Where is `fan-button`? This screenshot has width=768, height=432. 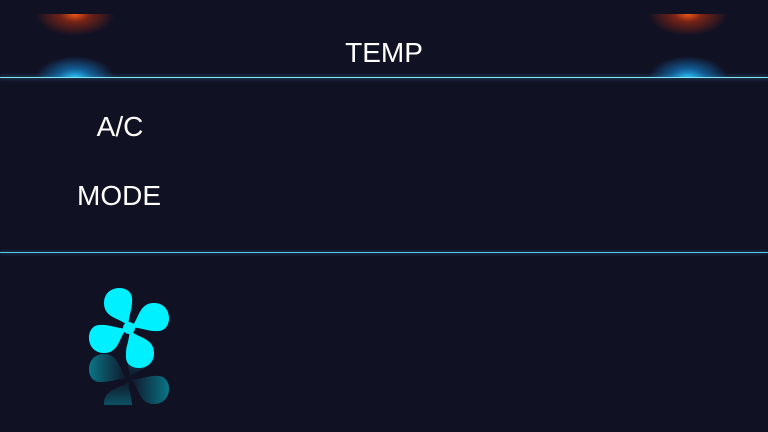
fan-button is located at coordinates (130, 343).